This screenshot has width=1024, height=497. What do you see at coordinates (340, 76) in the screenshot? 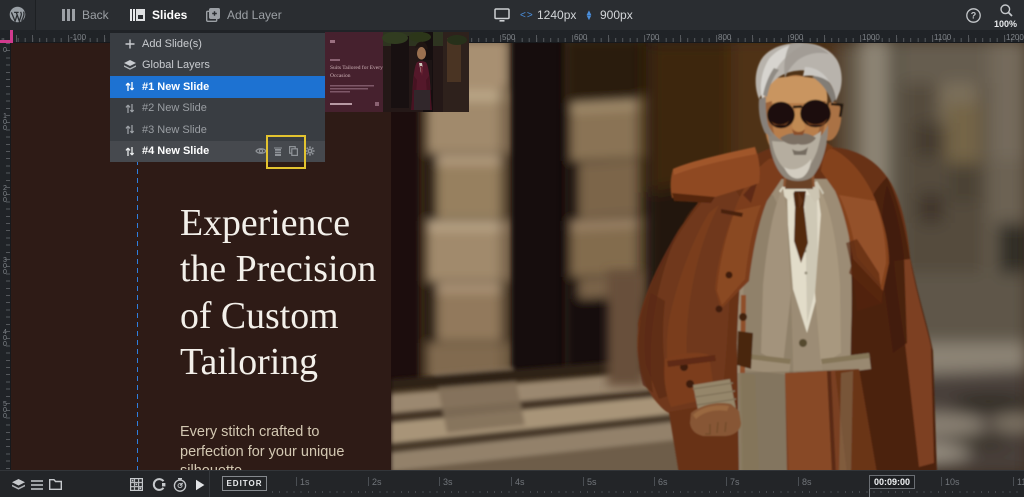
I see `svg-text: Occasion` at bounding box center [340, 76].